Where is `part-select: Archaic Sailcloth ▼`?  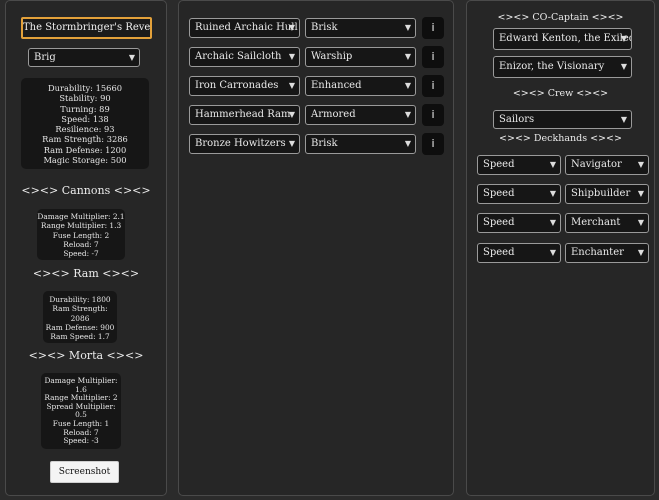
part-select: Archaic Sailcloth ▼ is located at coordinates (244, 57).